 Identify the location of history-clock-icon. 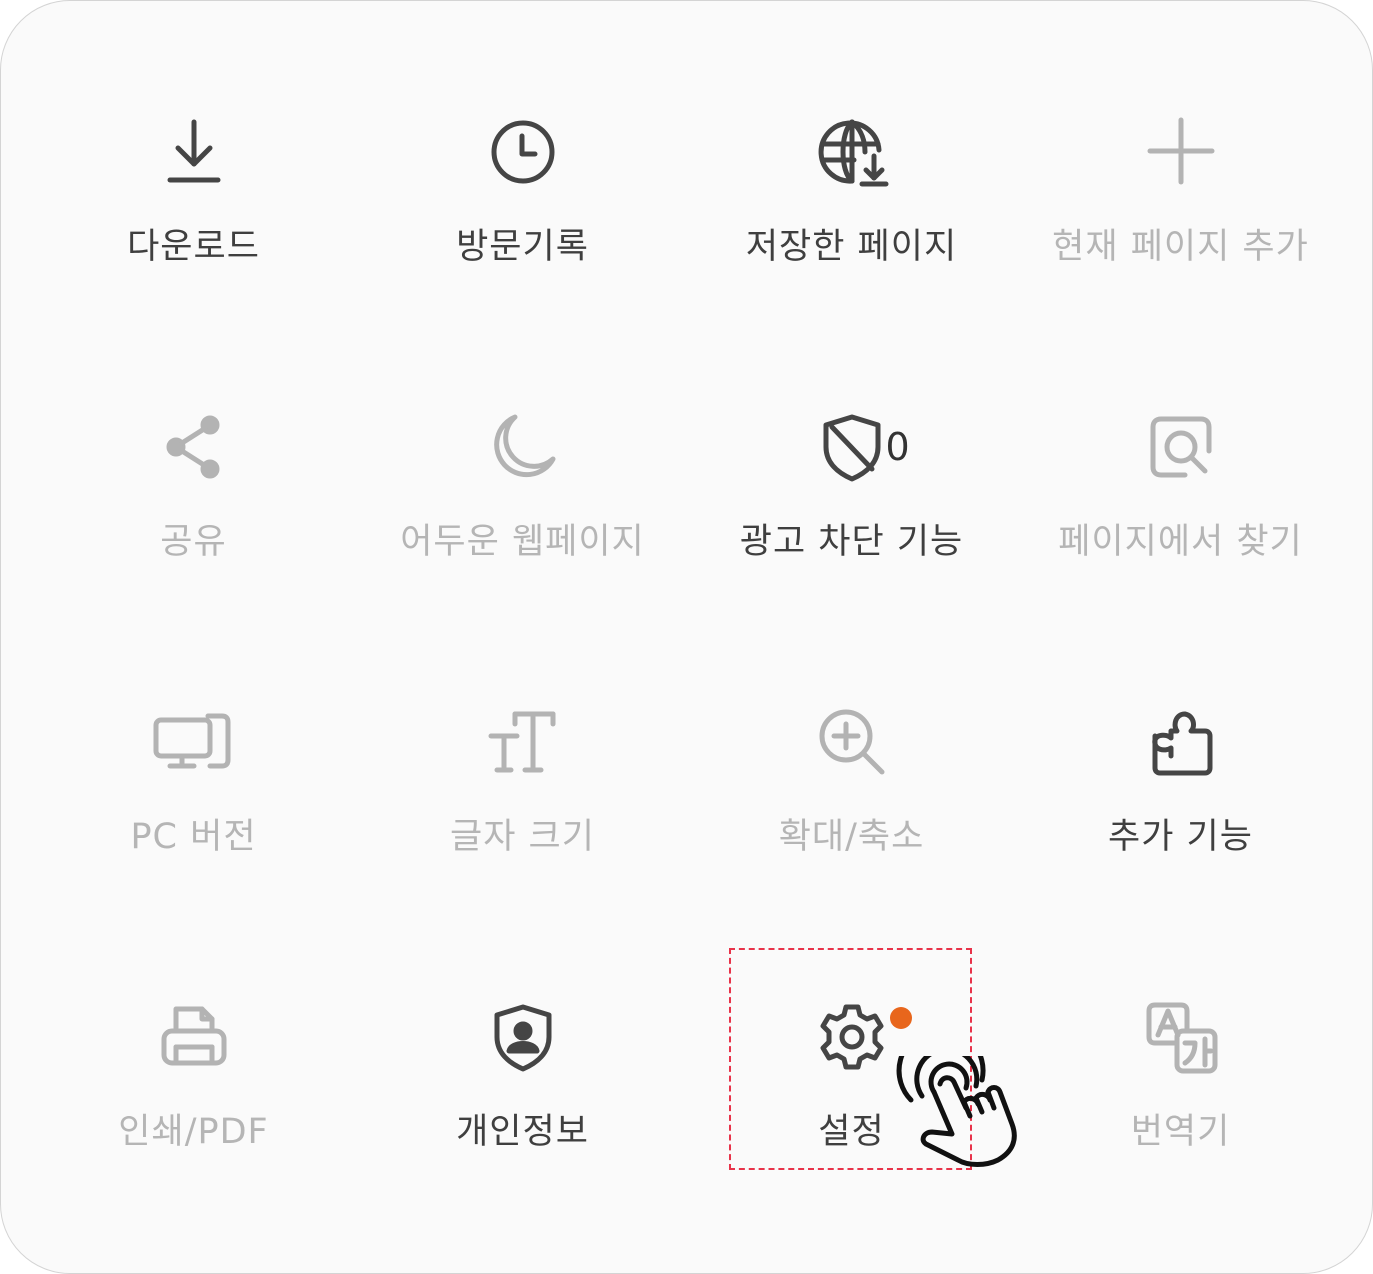
(523, 152).